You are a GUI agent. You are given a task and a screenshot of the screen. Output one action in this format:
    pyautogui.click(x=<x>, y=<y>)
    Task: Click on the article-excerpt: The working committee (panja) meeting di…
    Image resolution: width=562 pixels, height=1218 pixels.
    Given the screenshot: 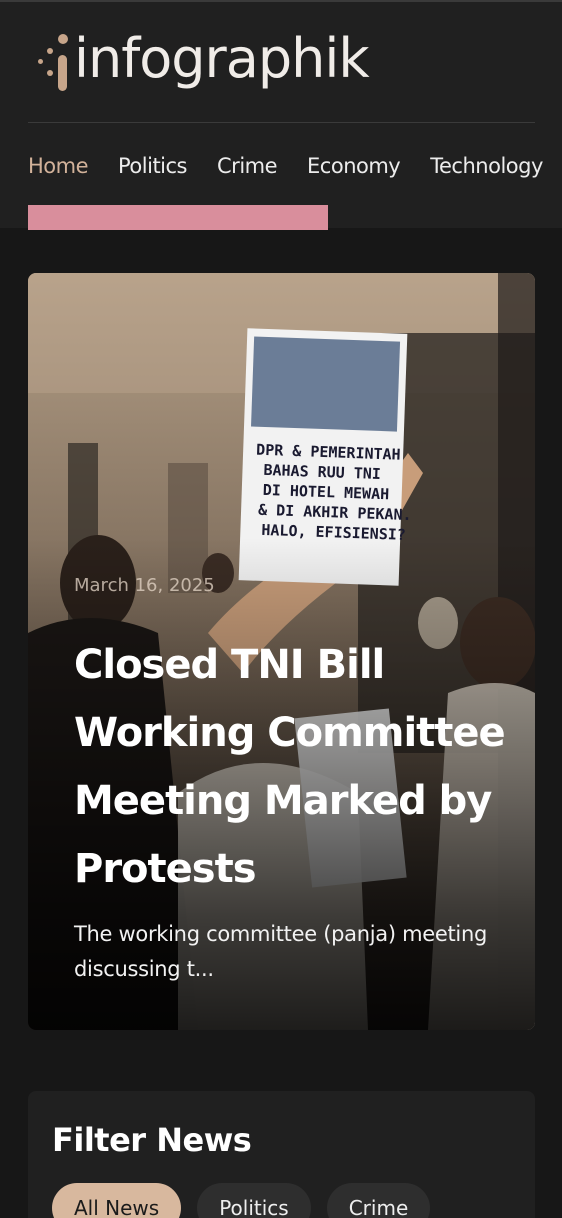 What is the action you would take?
    pyautogui.click(x=281, y=951)
    